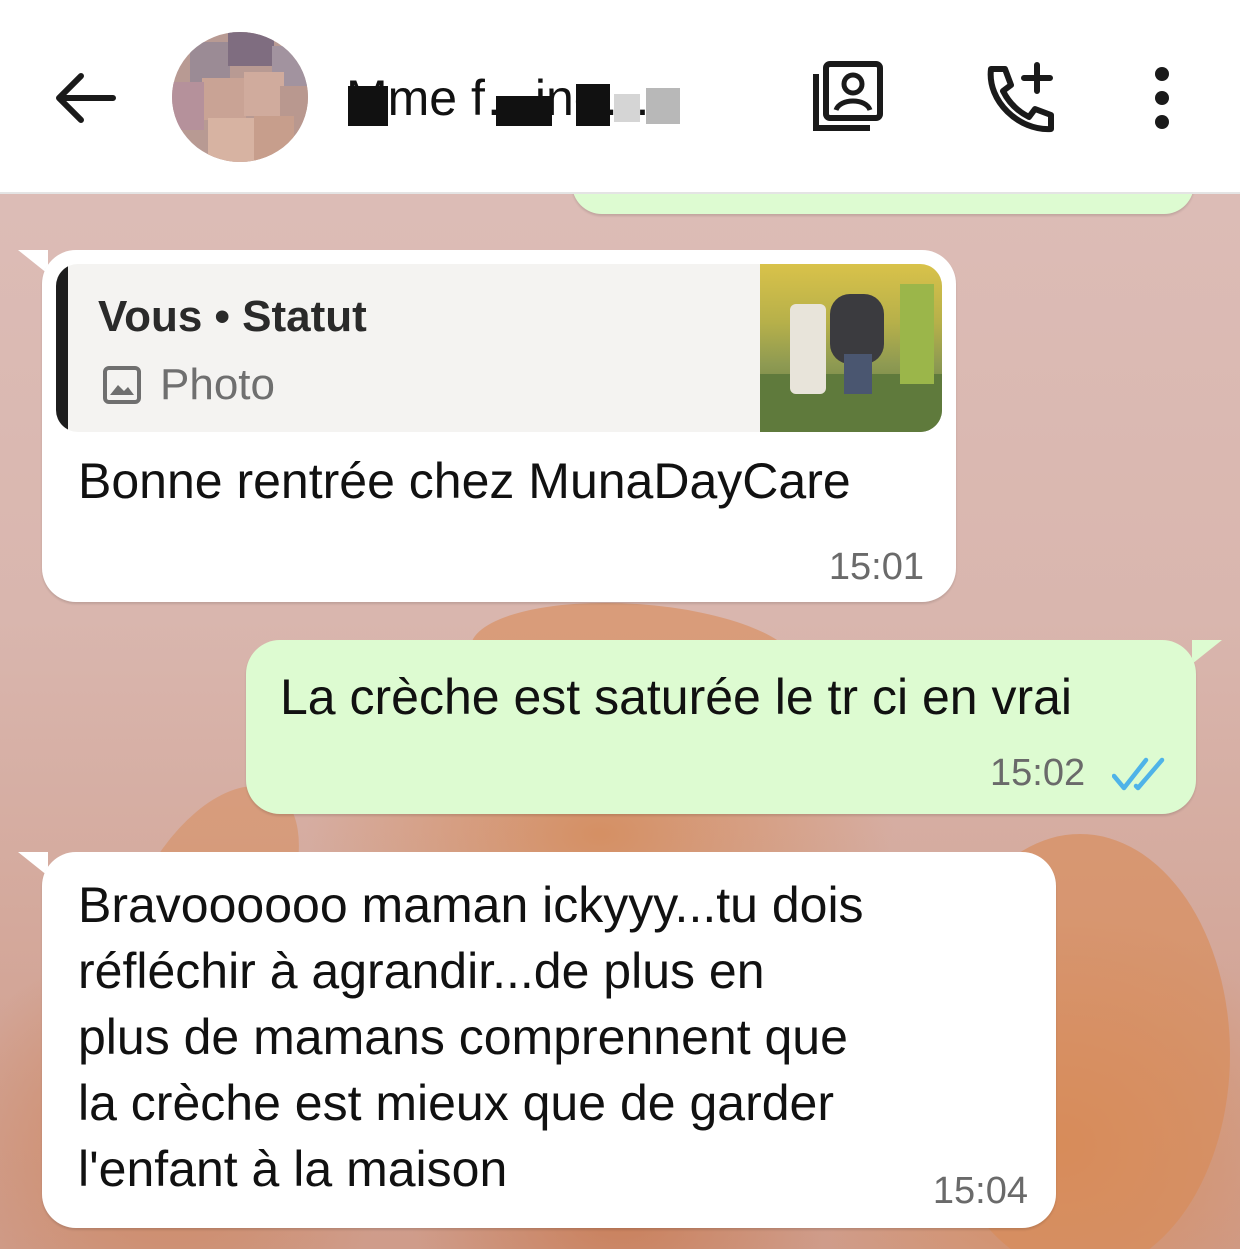 Image resolution: width=1240 pixels, height=1249 pixels. Describe the element at coordinates (217, 384) in the screenshot. I see `quote-type-label: Photo` at that location.